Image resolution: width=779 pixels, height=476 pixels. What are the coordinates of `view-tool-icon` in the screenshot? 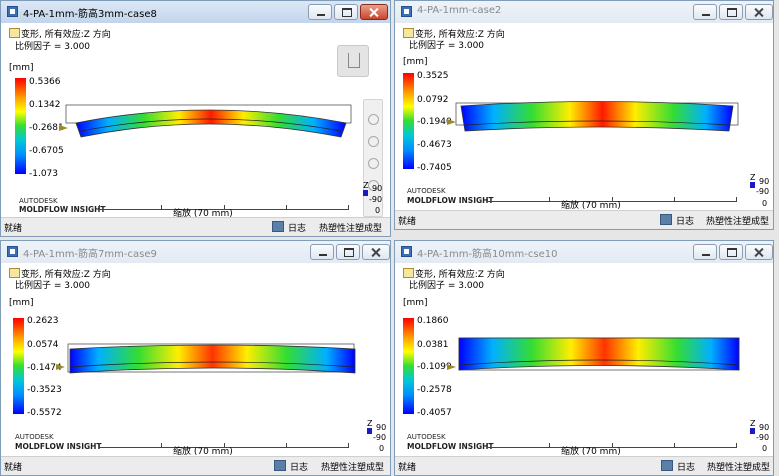 It's located at (354, 60).